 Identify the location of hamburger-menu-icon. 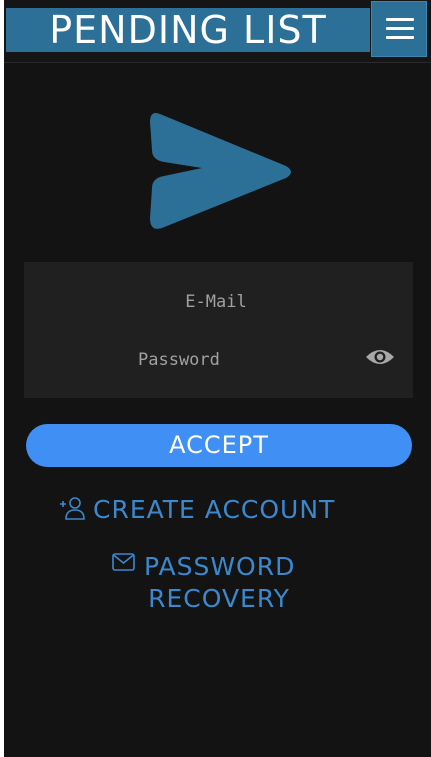
(400, 19).